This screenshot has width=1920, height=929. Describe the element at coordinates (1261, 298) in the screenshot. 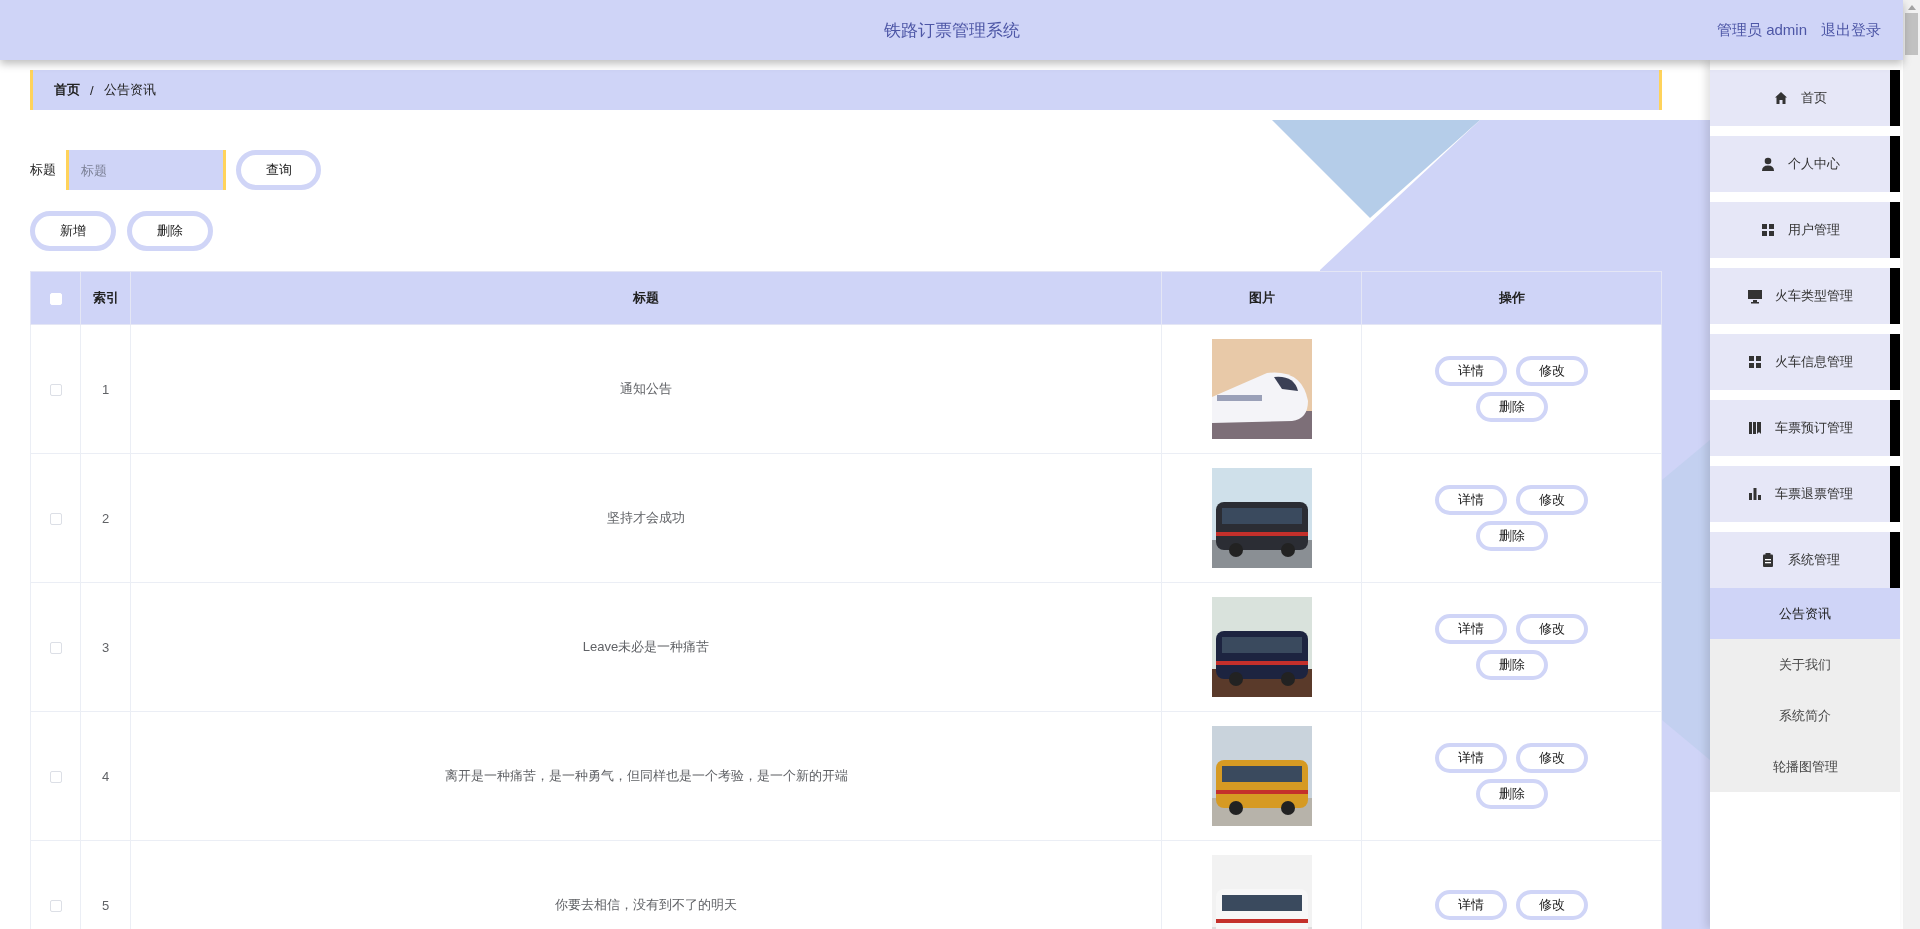

I see `column-header: 图片` at that location.